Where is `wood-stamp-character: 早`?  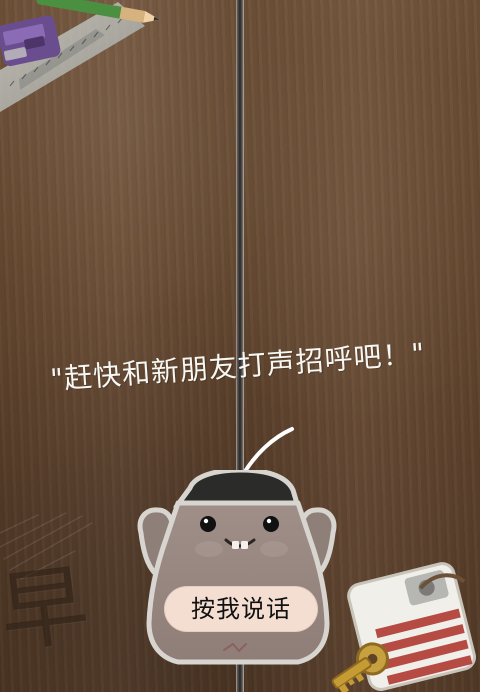
wood-stamp-character: 早 is located at coordinates (47, 609).